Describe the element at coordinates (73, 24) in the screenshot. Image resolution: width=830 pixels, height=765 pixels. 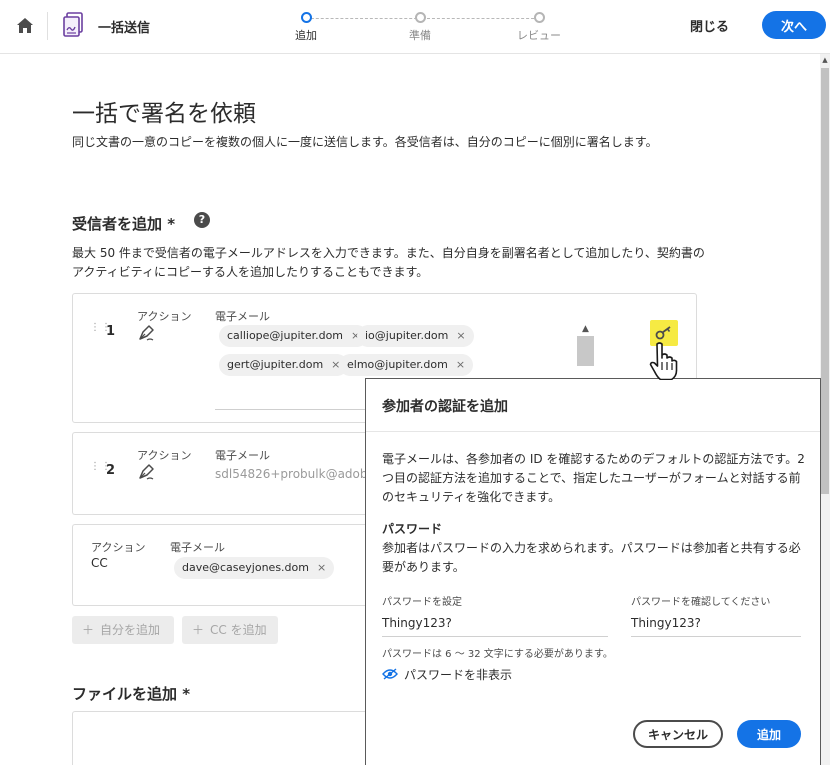
I see `bulk-send-document-icon` at that location.